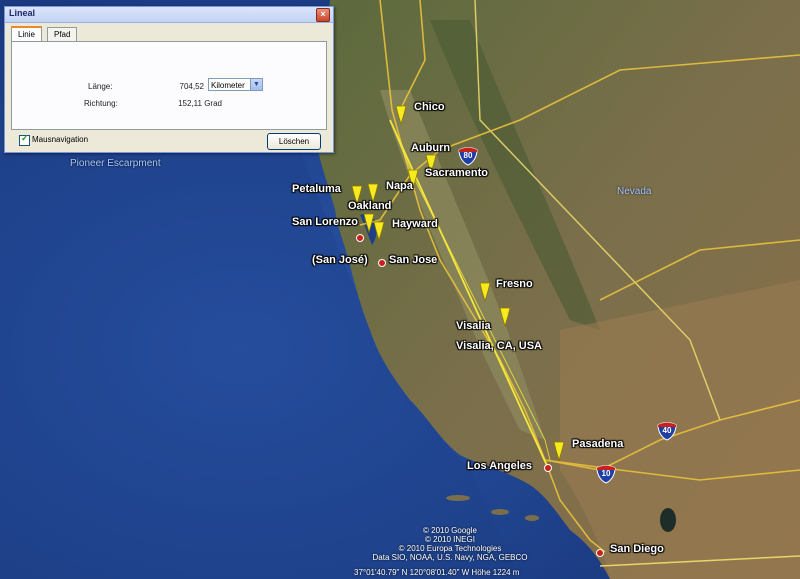 The image size is (800, 579). Describe the element at coordinates (597, 444) in the screenshot. I see `place-label-pasadena: Pasadena` at that location.